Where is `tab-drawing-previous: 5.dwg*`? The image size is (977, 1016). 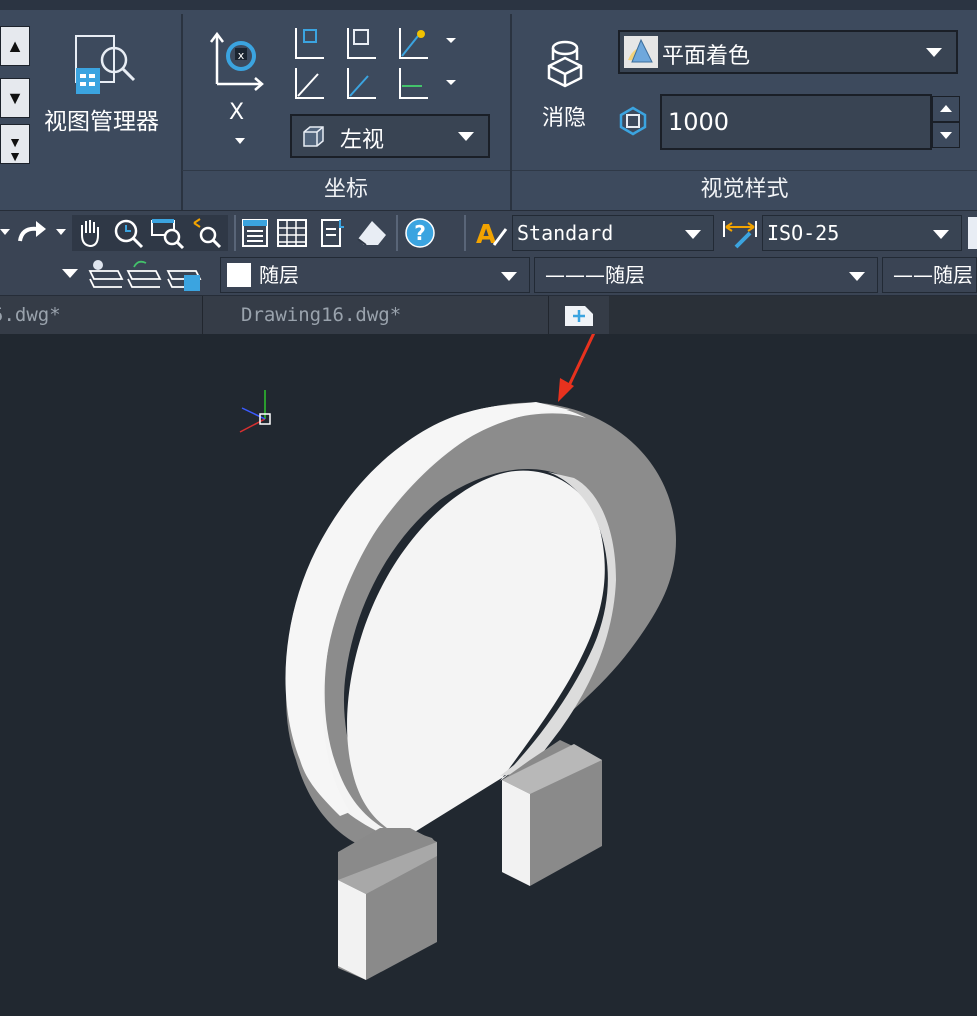 tab-drawing-previous: 5.dwg* is located at coordinates (101, 315).